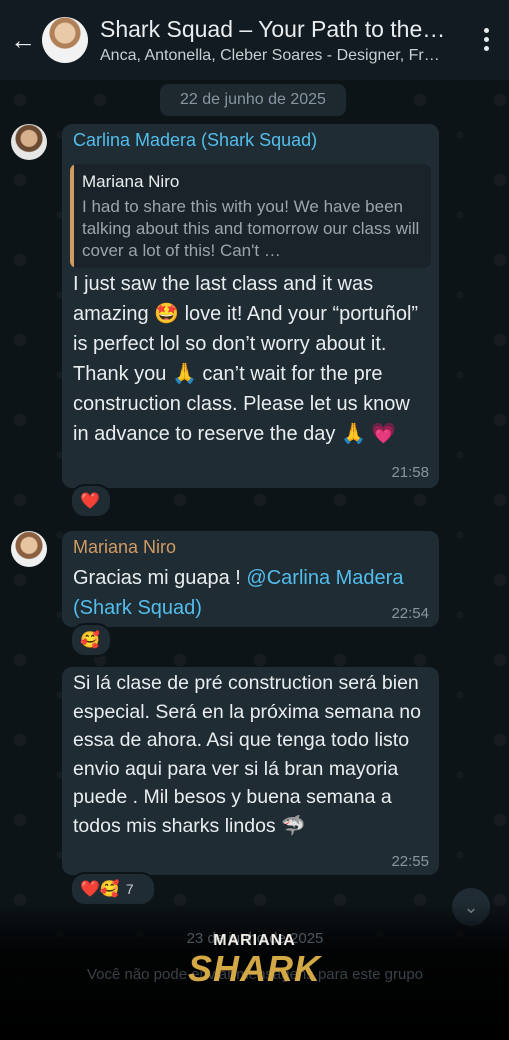 The image size is (509, 1040). I want to click on more-options-icon, so click(487, 41).